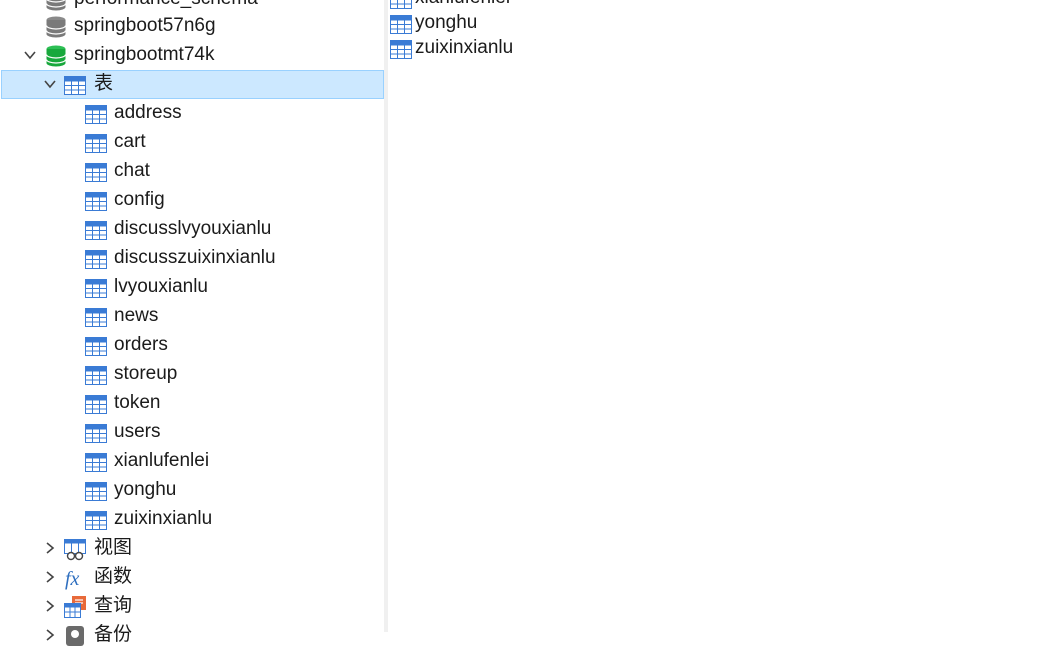 The width and height of the screenshot is (1047, 653). What do you see at coordinates (192, 374) in the screenshot?
I see `table-item-storeup: storeup` at bounding box center [192, 374].